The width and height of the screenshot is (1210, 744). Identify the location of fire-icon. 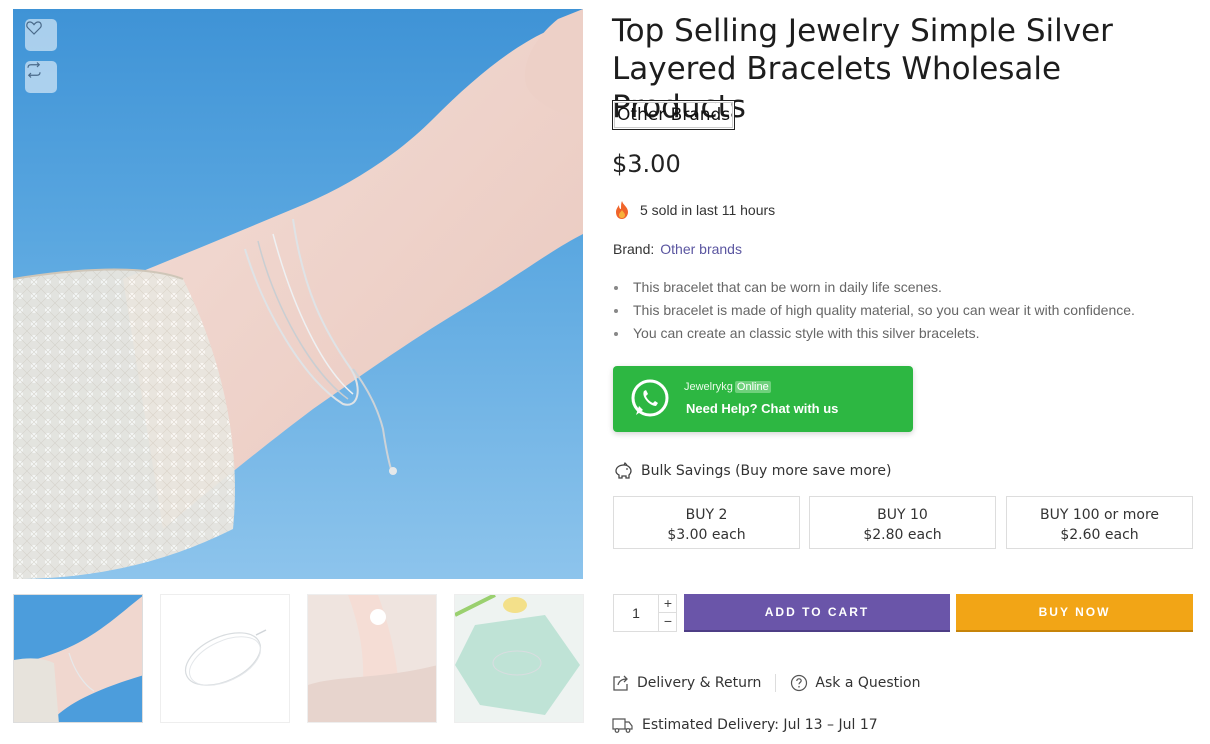
(622, 210).